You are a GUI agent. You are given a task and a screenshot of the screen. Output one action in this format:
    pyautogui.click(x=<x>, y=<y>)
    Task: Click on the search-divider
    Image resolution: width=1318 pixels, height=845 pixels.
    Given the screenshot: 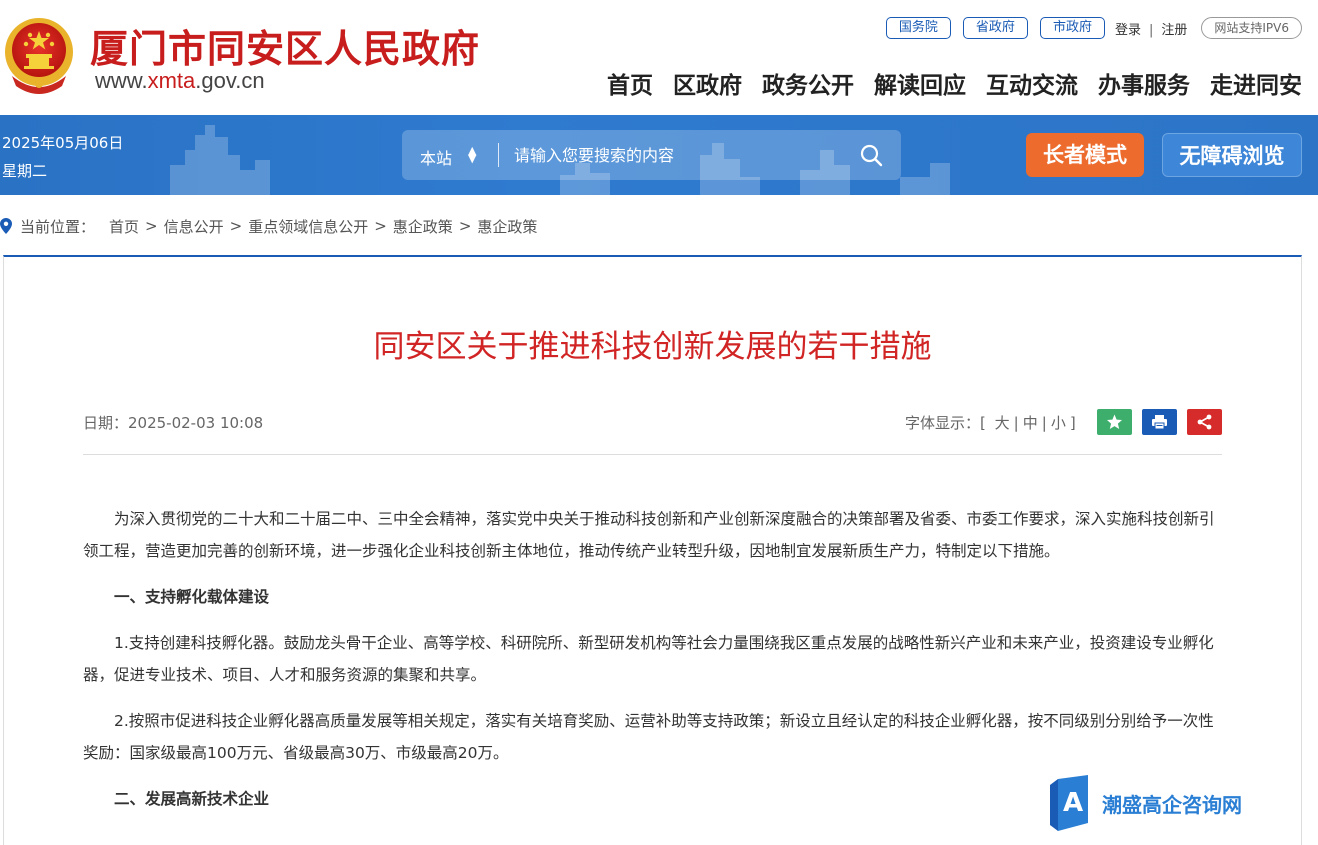 What is the action you would take?
    pyautogui.click(x=498, y=155)
    